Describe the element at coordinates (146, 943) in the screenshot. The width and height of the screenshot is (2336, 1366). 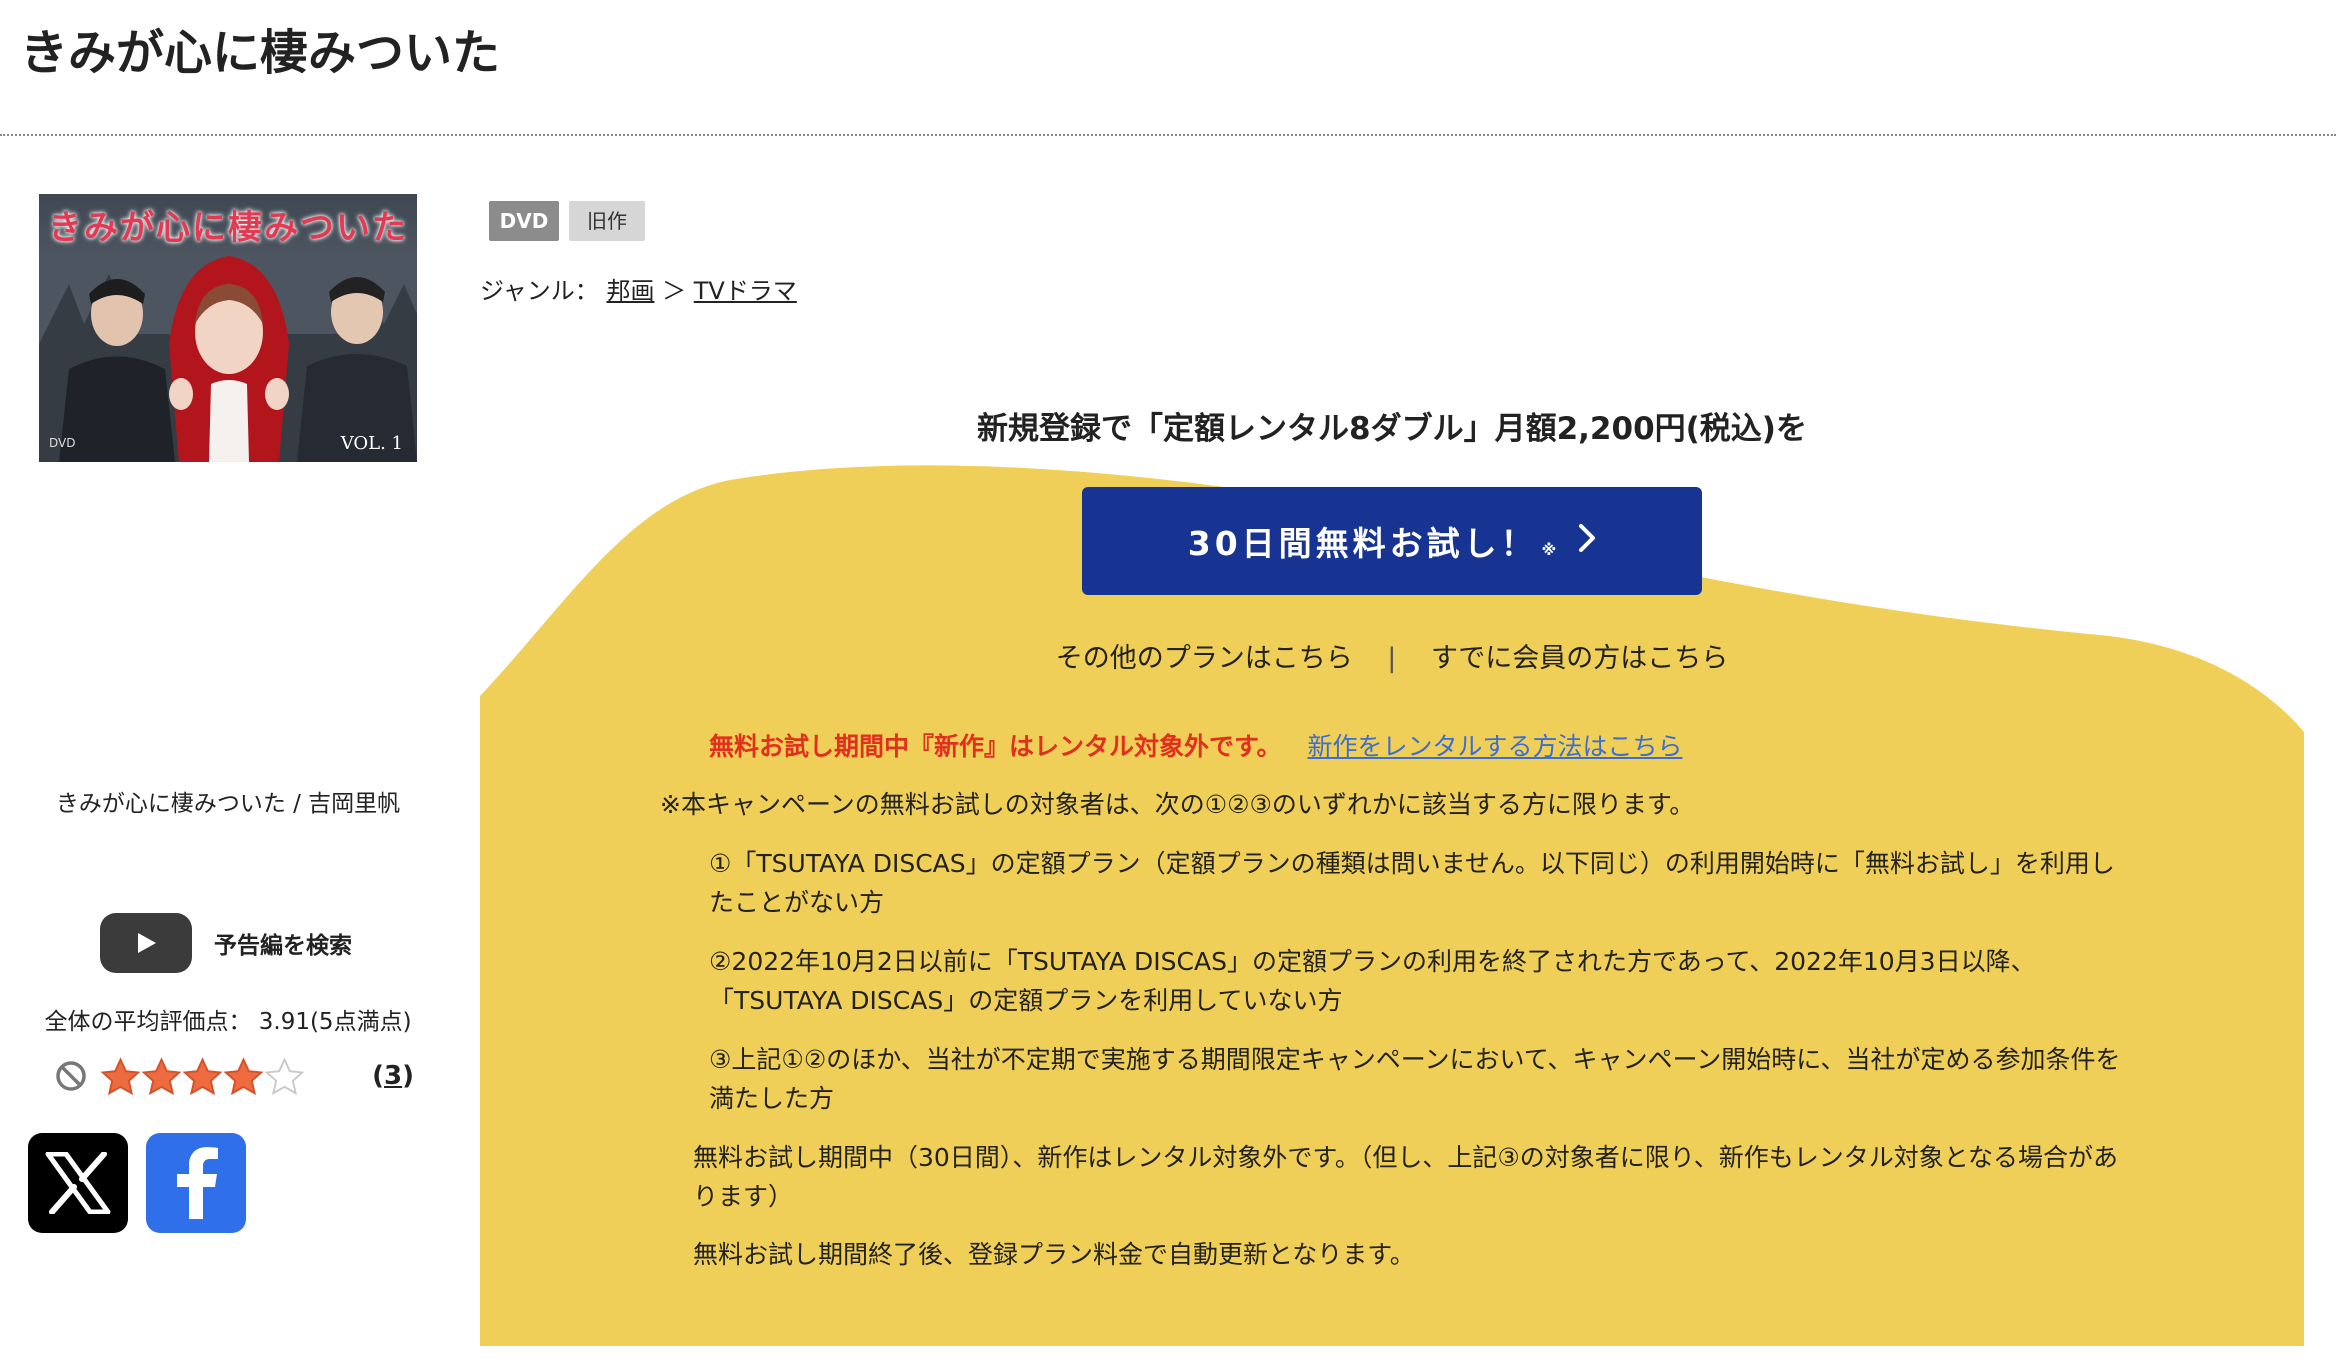
I see `youtube-play-icon` at that location.